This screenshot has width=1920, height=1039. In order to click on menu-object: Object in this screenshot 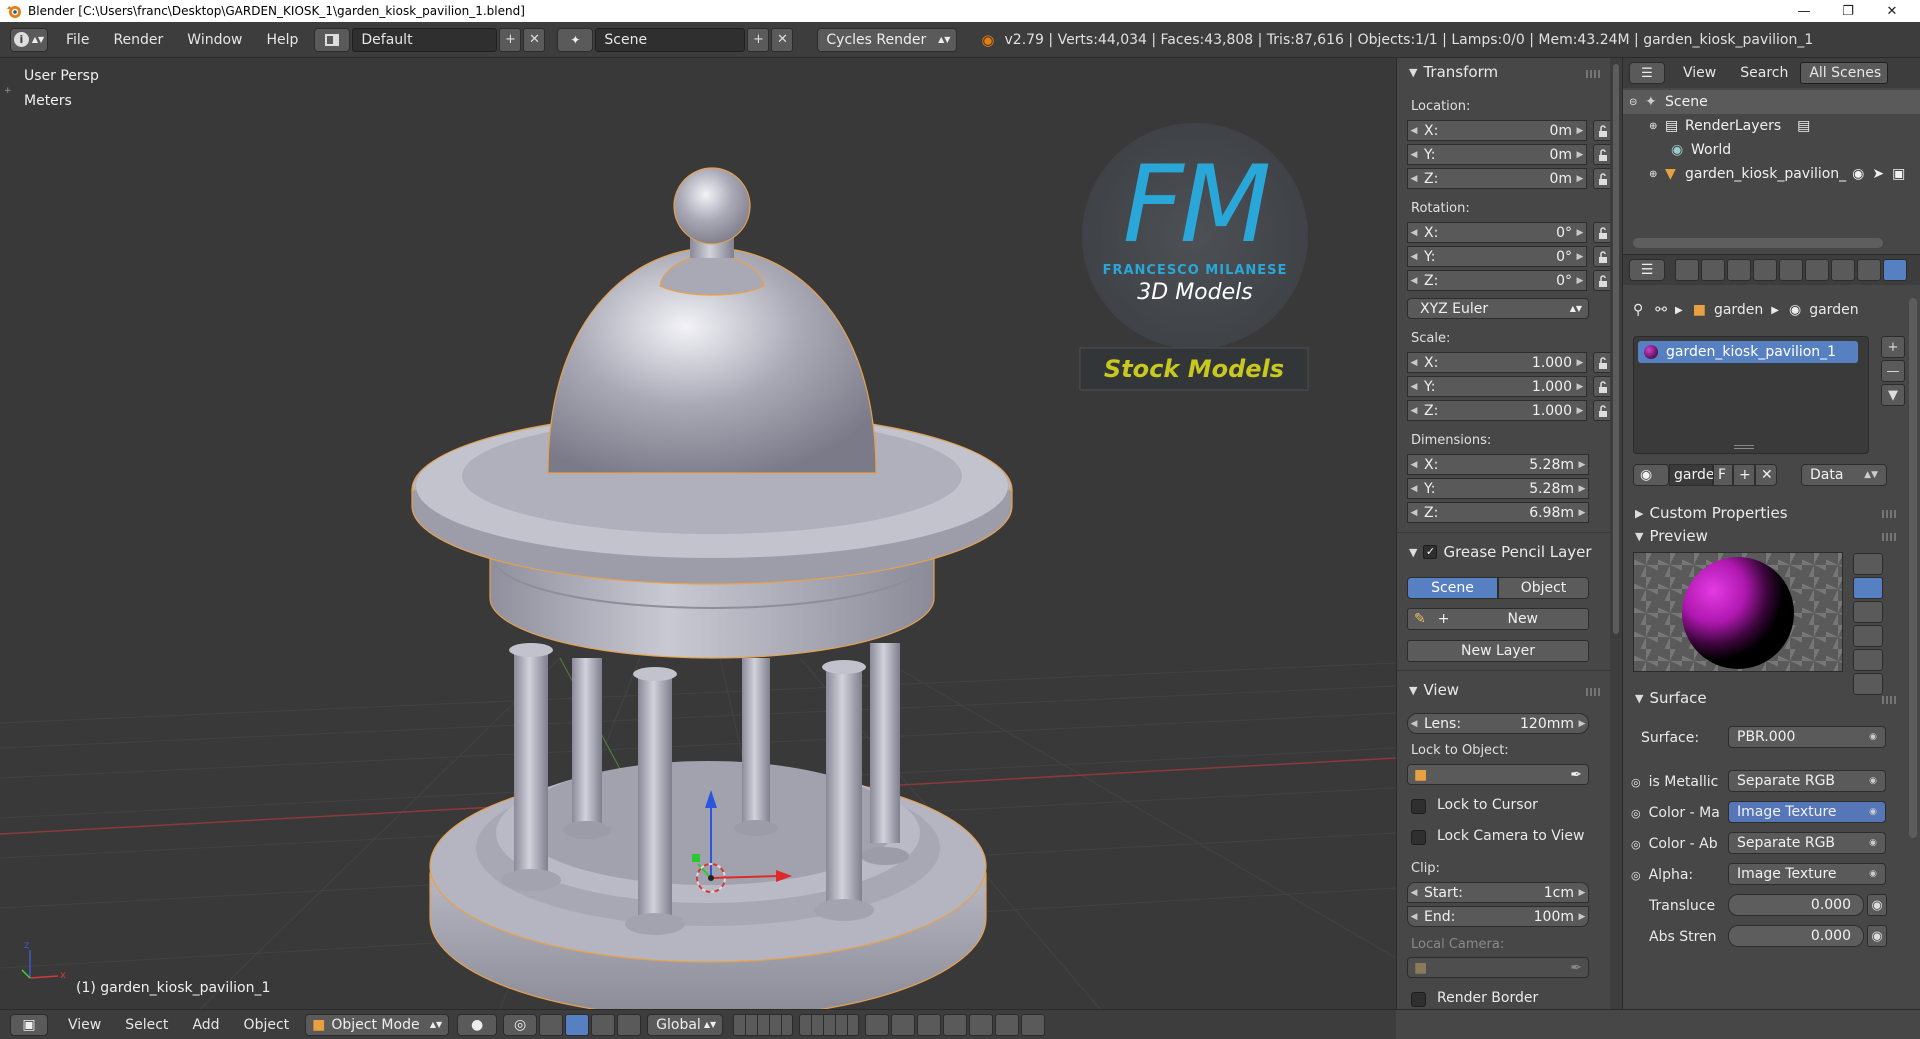, I will do `click(267, 1025)`.